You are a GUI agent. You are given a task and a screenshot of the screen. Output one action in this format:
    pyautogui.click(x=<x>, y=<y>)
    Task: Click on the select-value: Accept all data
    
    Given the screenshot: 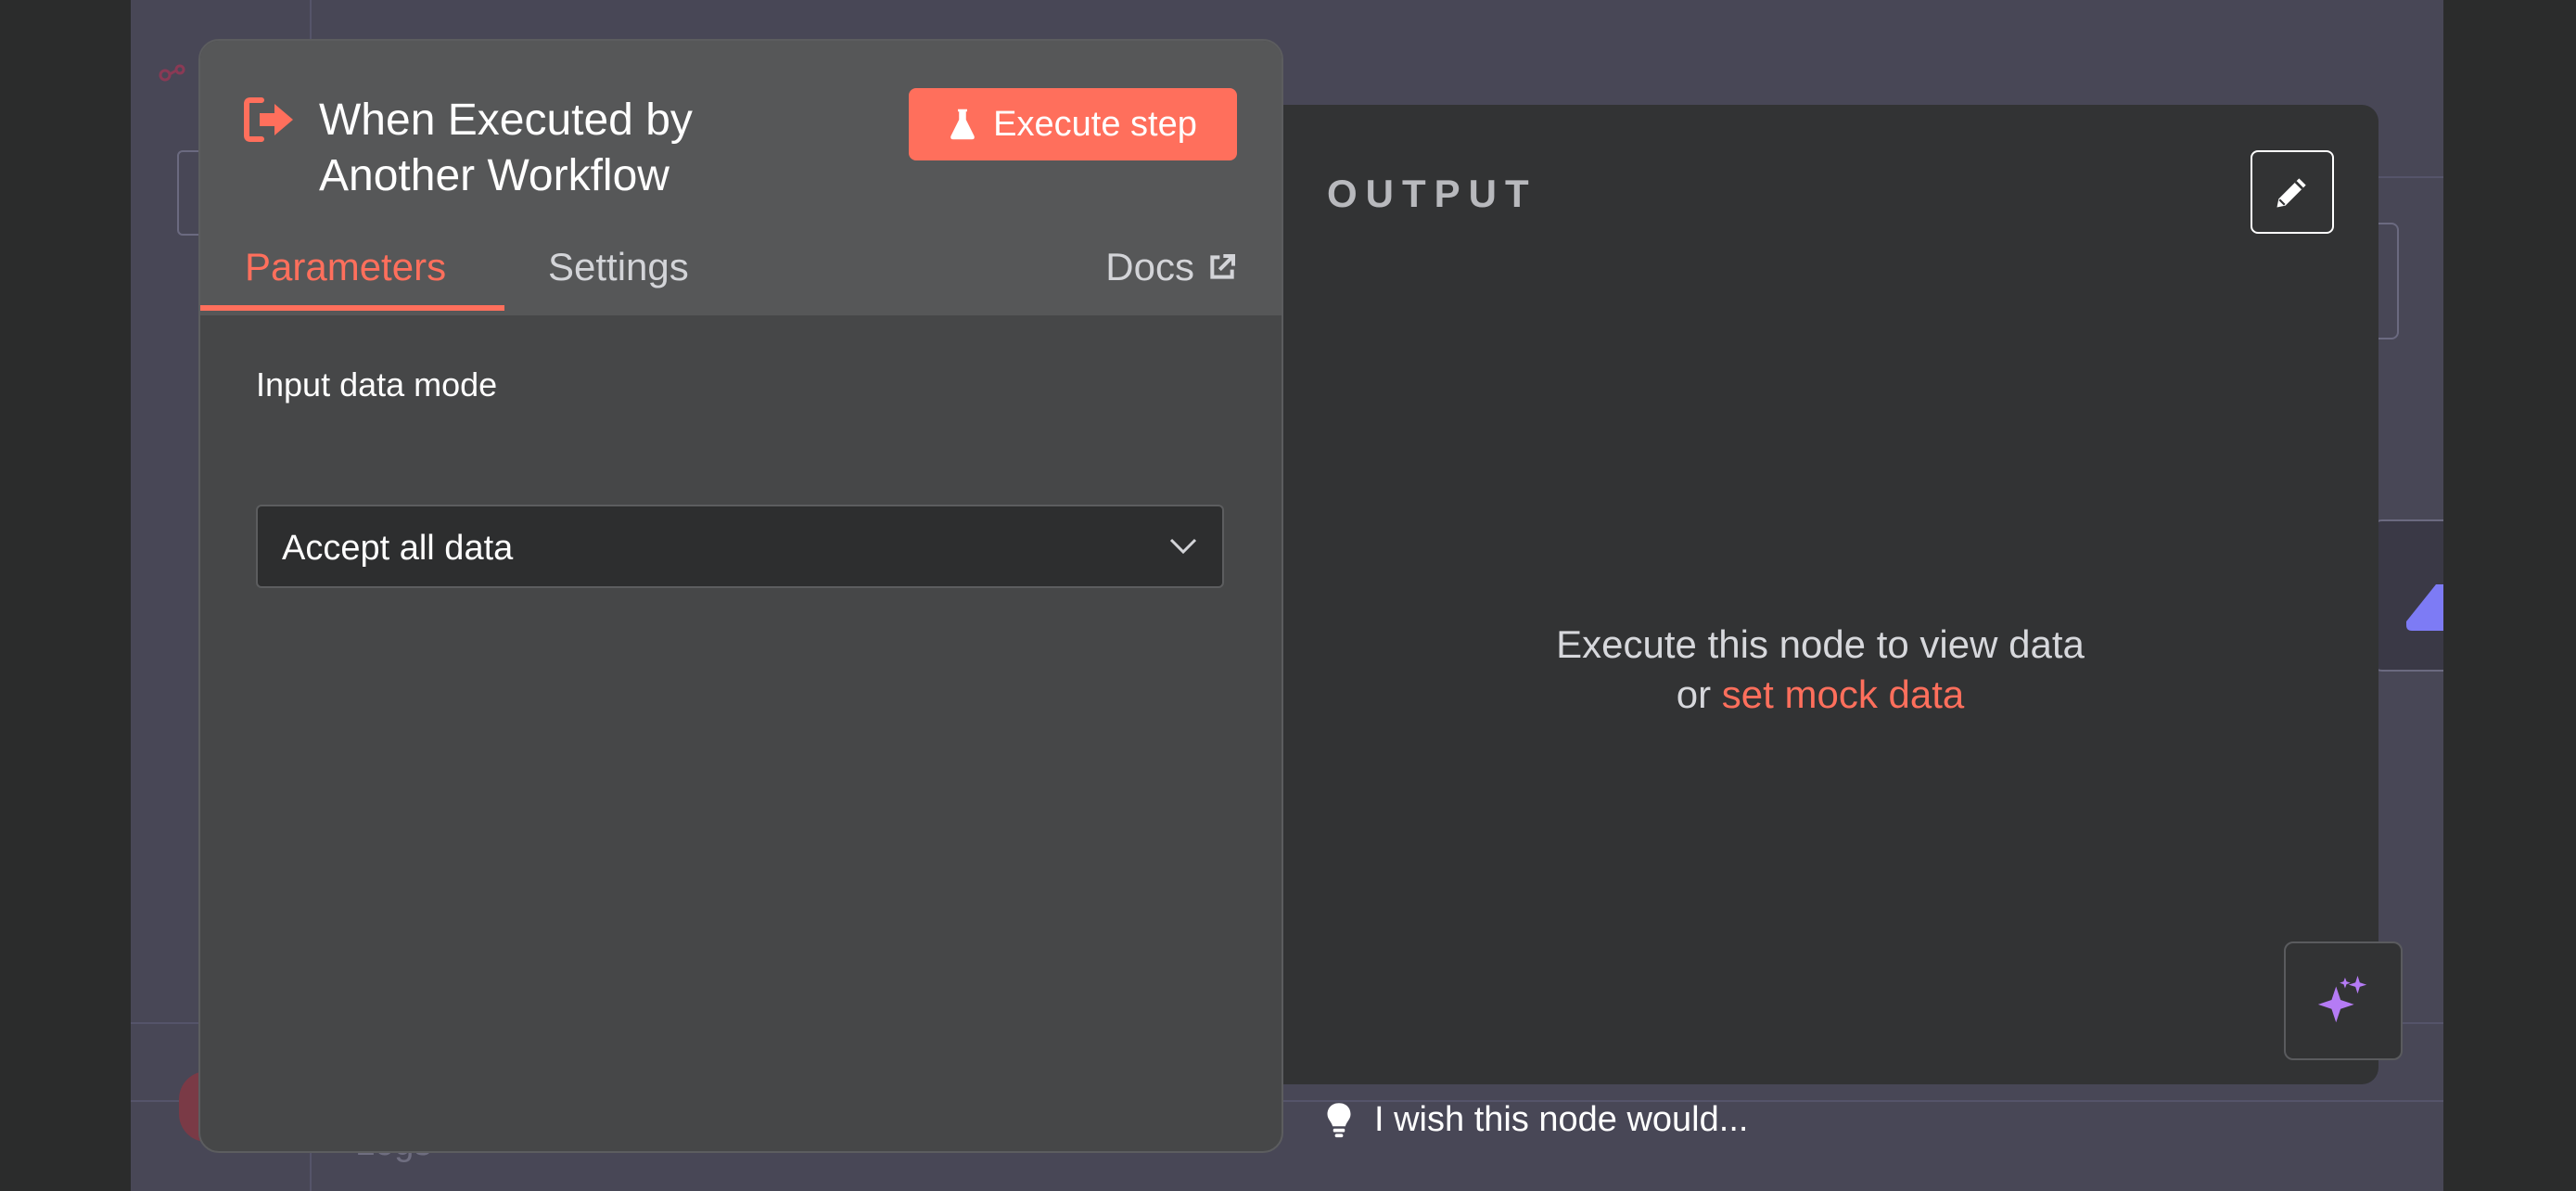 What is the action you would take?
    pyautogui.click(x=398, y=548)
    